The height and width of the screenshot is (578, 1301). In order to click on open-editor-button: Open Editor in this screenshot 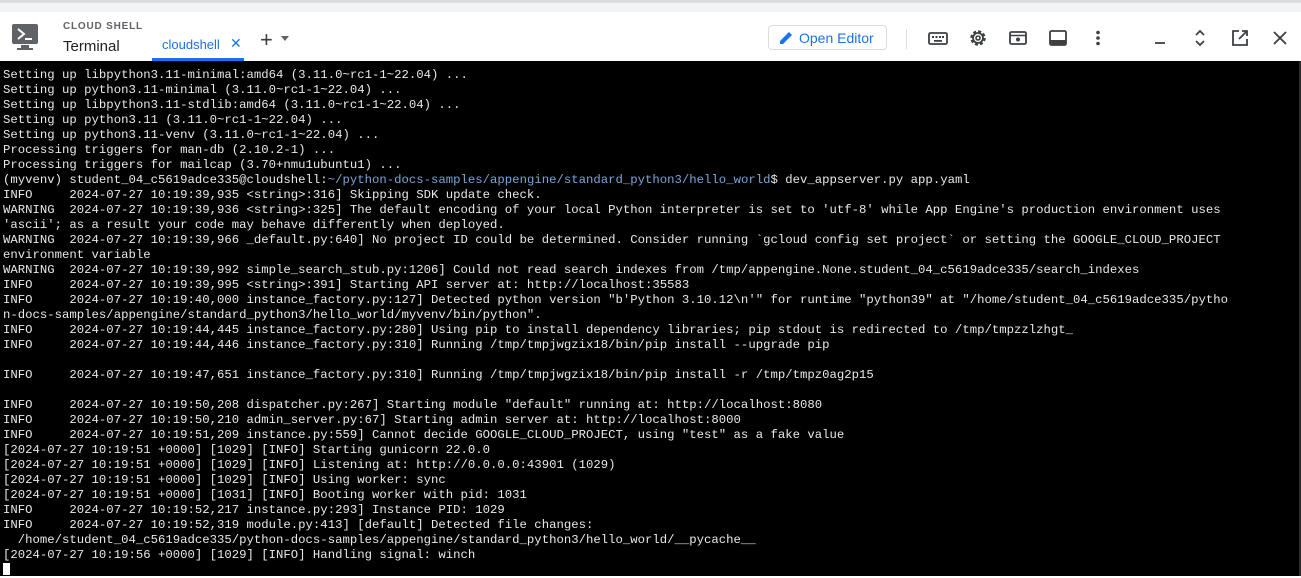, I will do `click(827, 37)`.